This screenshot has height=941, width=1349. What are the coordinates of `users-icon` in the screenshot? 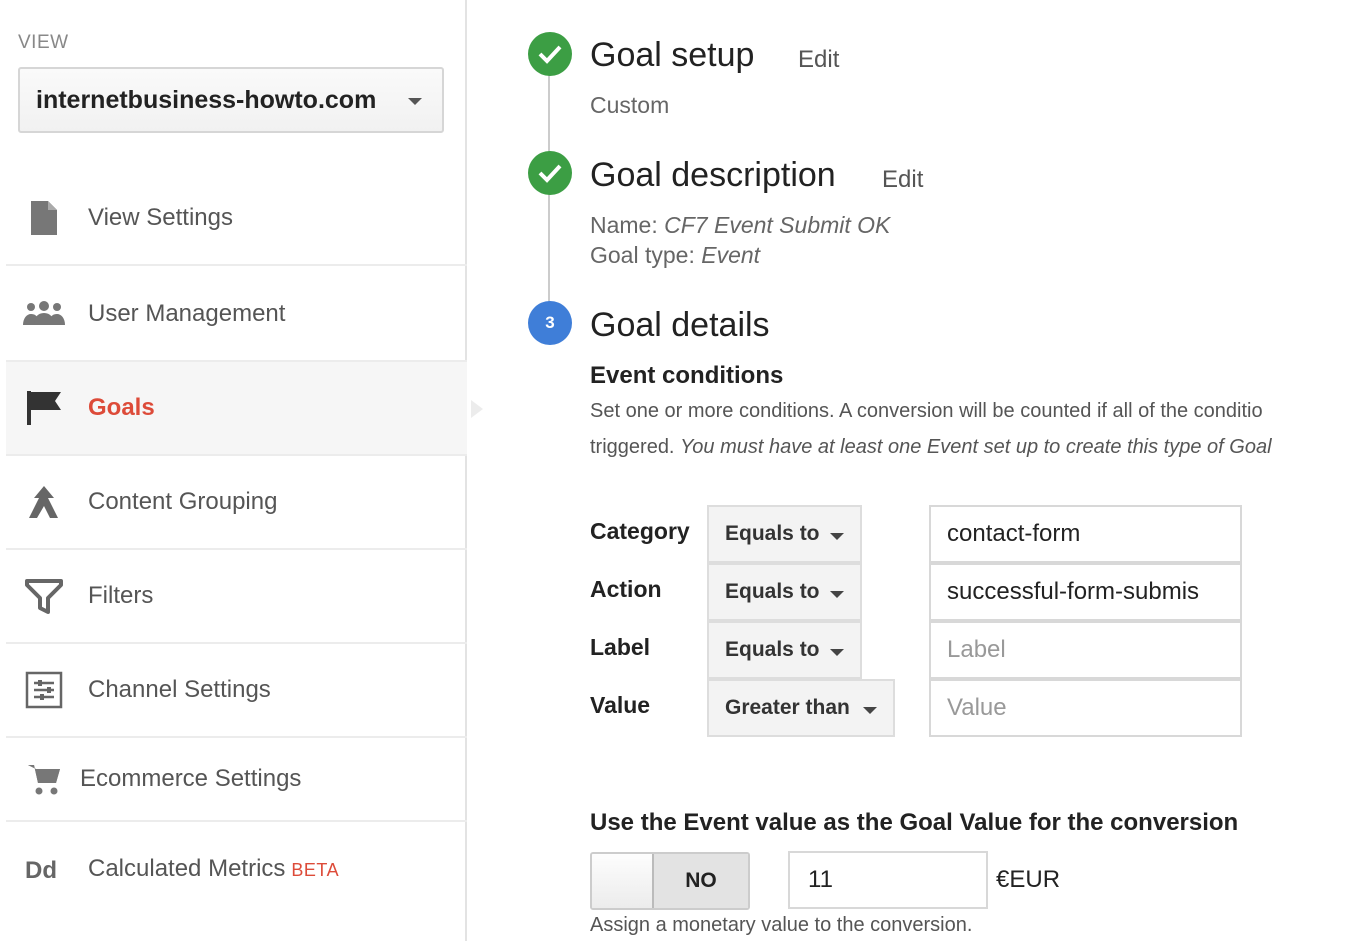 It's located at (44, 314).